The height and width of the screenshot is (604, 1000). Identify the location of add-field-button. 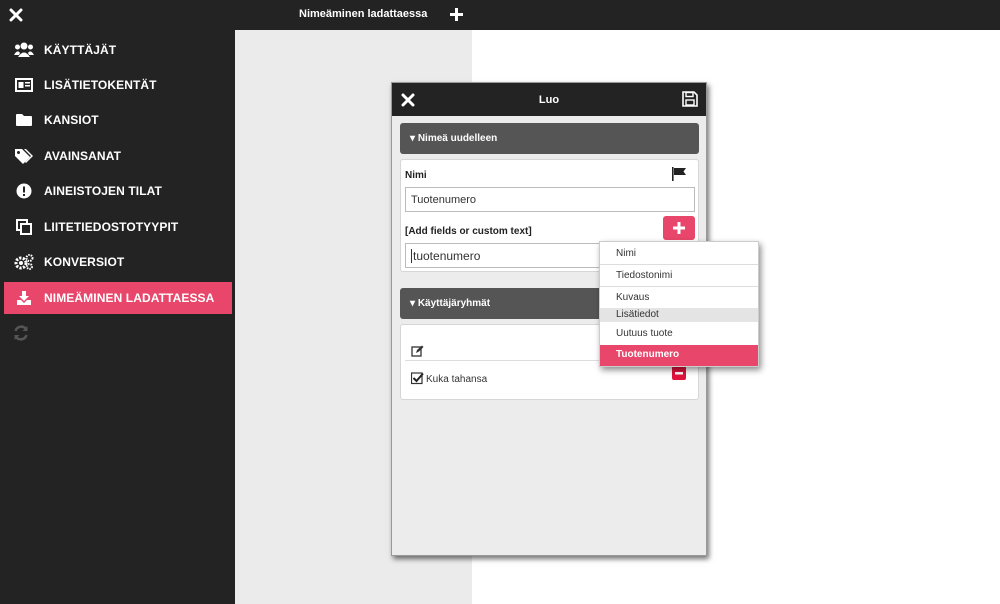
(679, 228).